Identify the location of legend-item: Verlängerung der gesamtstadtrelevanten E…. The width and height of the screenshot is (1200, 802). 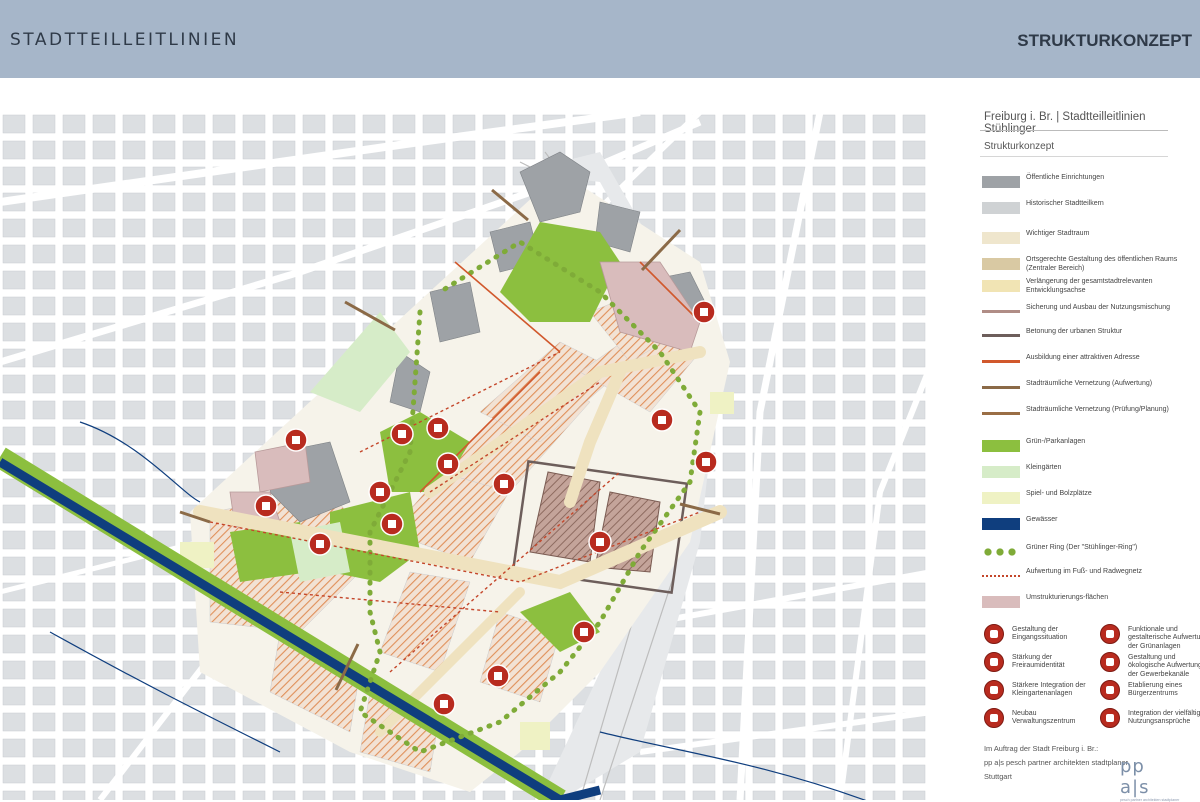
(1091, 287).